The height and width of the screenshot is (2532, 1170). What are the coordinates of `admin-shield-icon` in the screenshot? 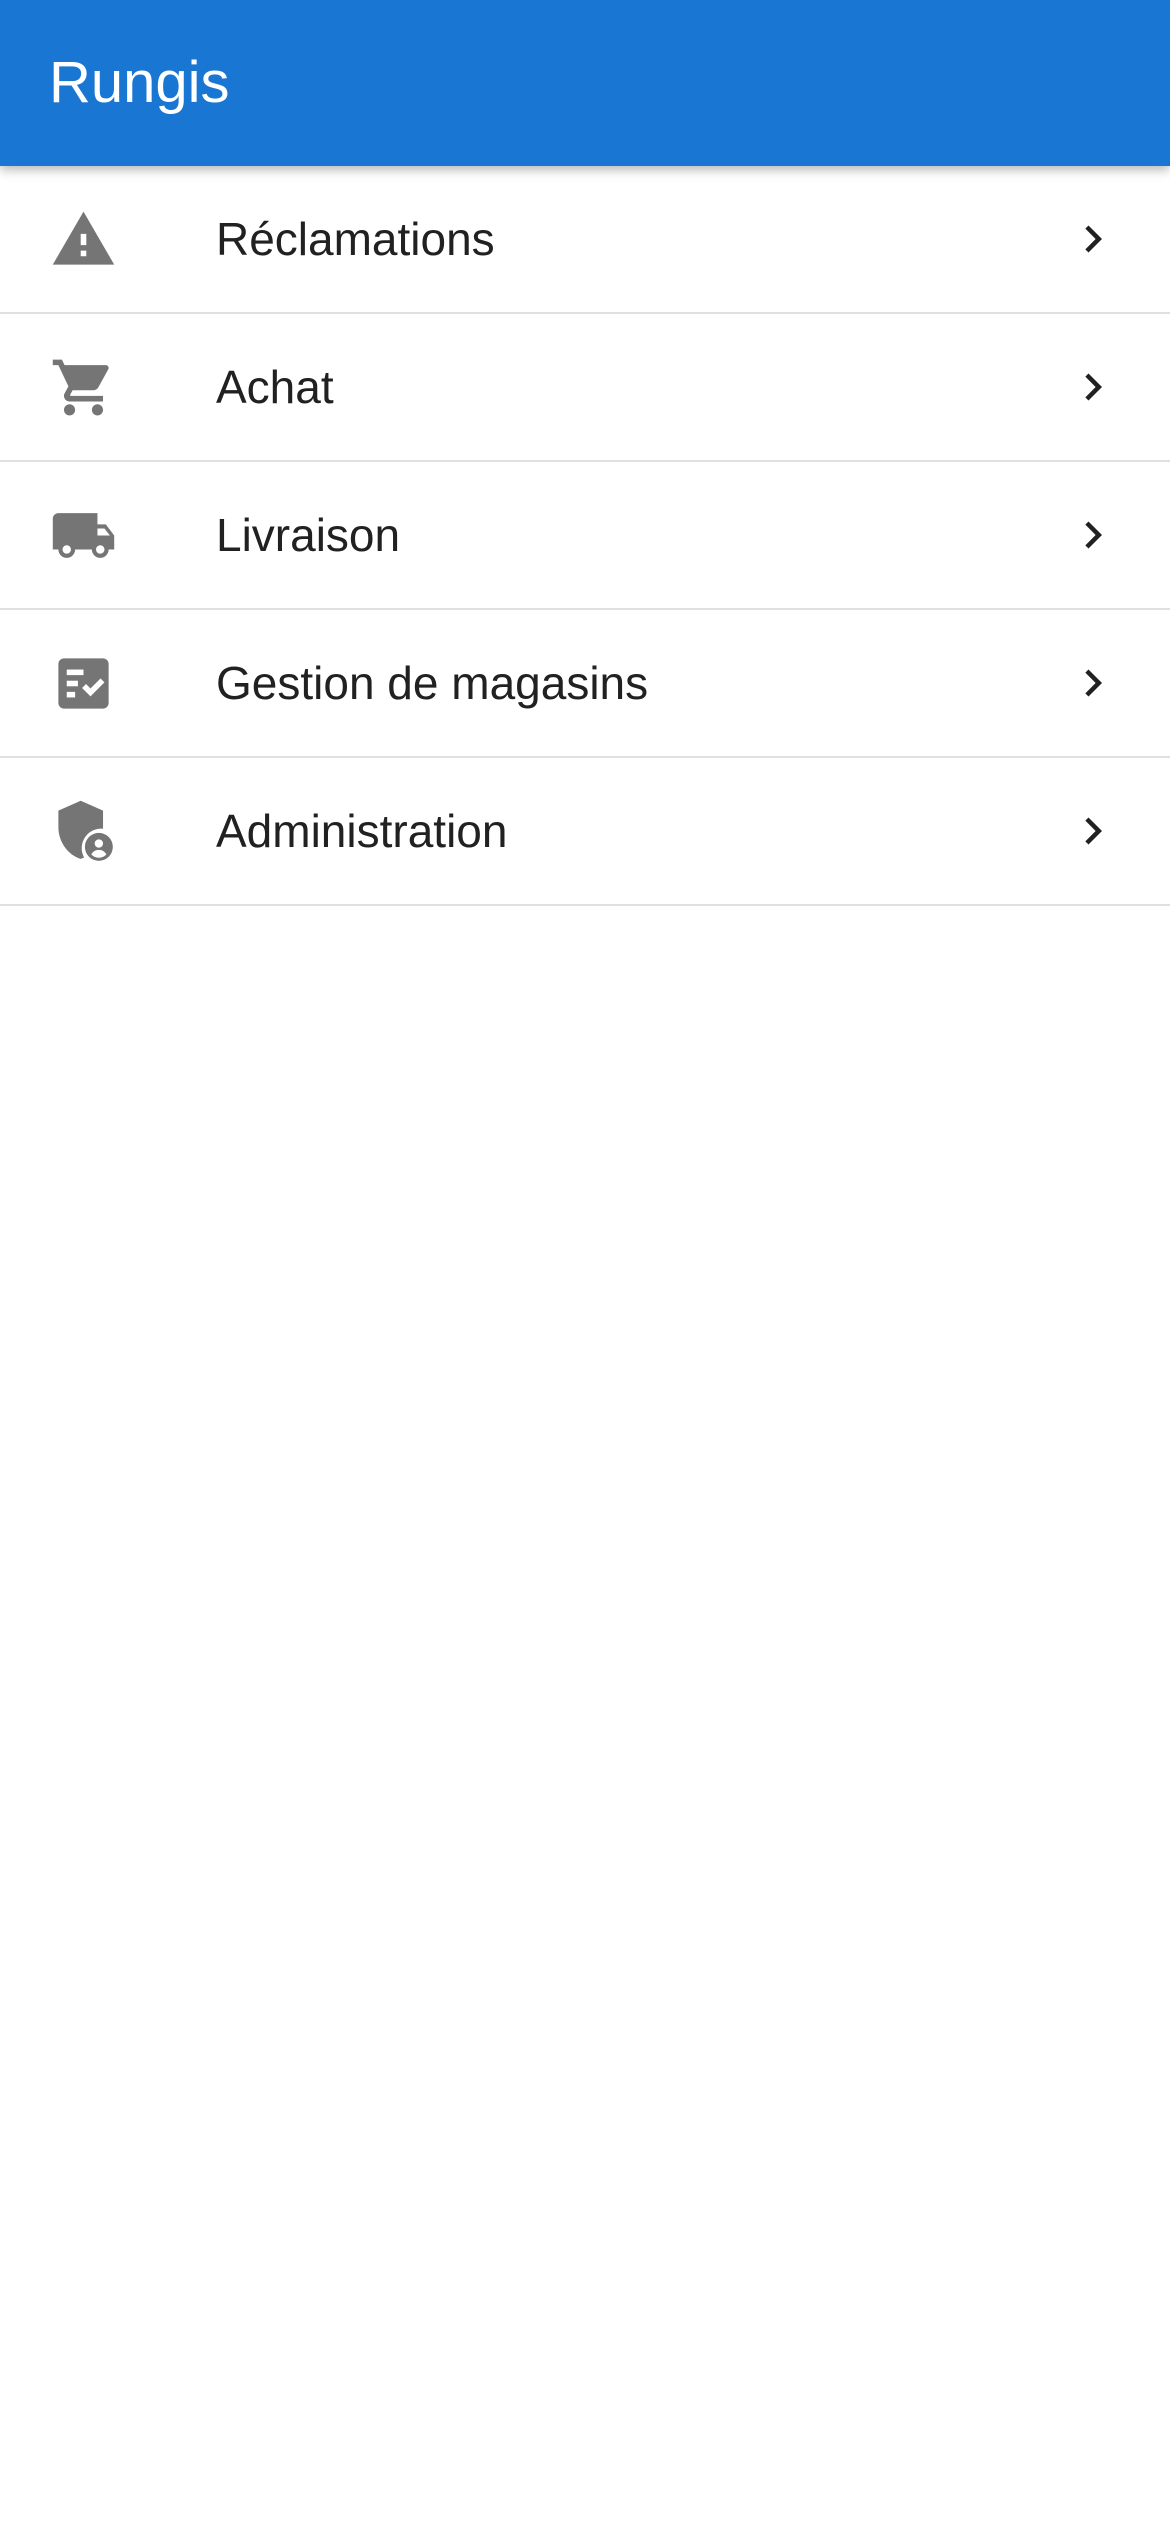 It's located at (83, 831).